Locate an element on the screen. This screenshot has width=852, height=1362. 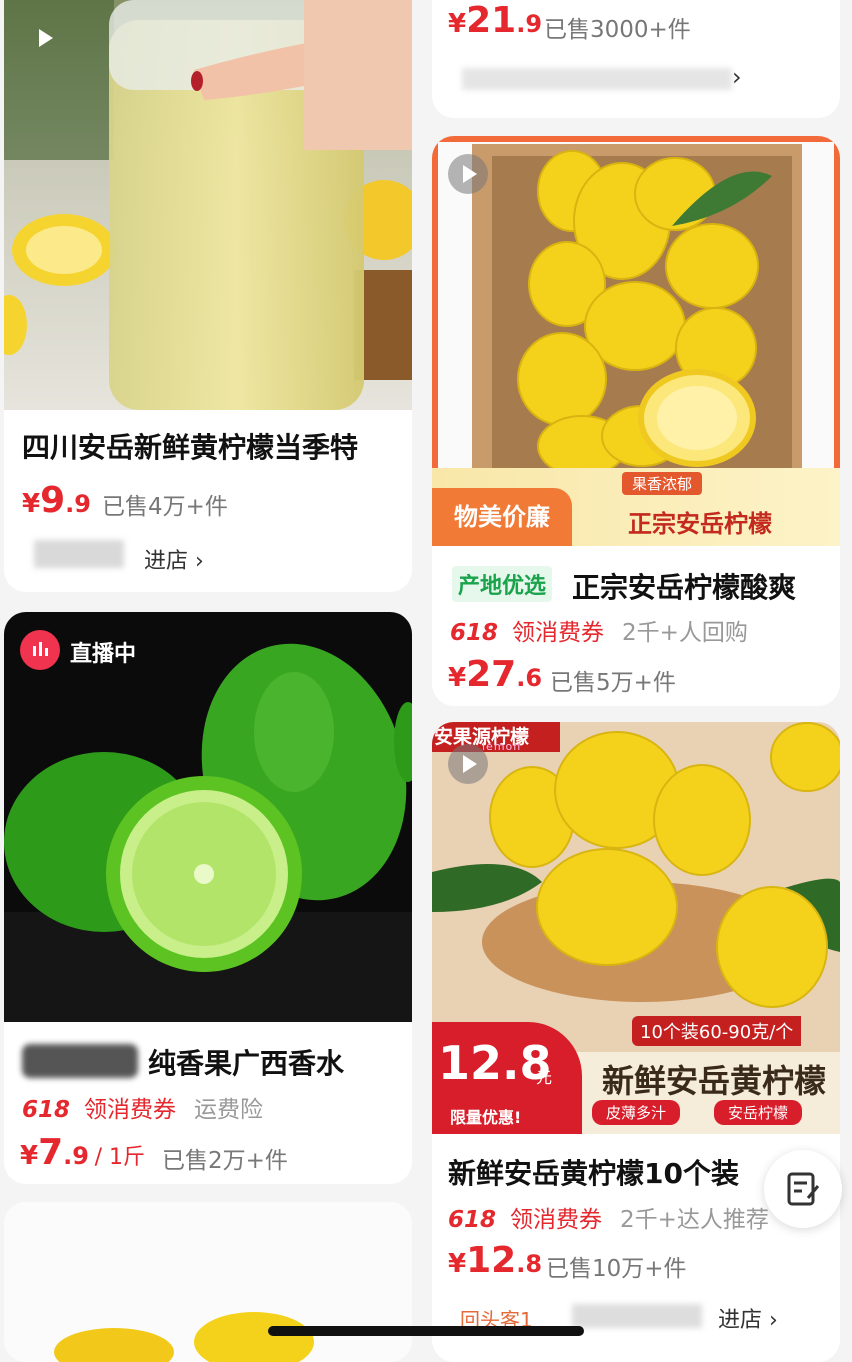
lemon-drink-photo is located at coordinates (208, 205).